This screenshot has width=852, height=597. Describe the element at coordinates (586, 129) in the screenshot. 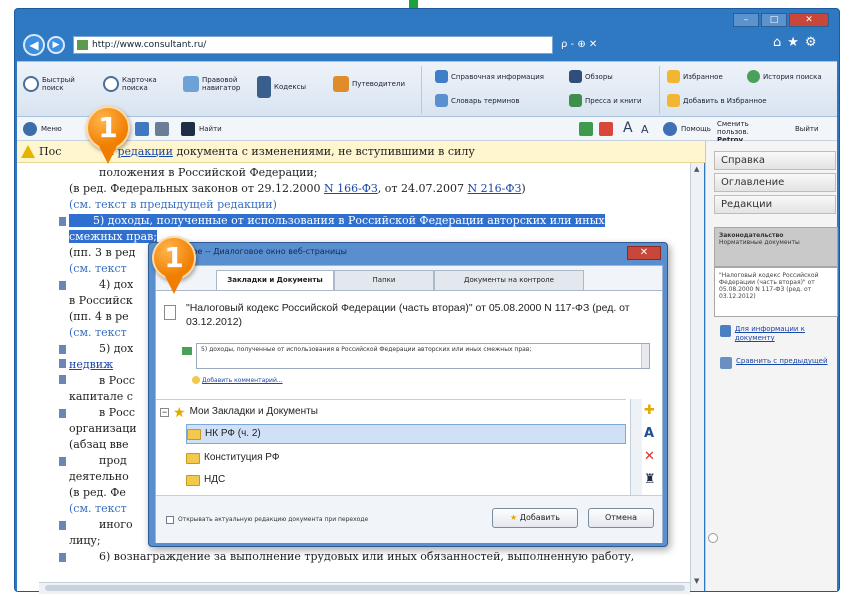

I see `export-icon` at that location.